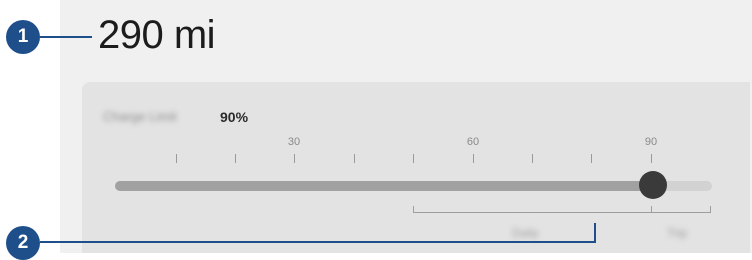  What do you see at coordinates (140, 116) in the screenshot?
I see `charge-limit-label: Charge Limit` at bounding box center [140, 116].